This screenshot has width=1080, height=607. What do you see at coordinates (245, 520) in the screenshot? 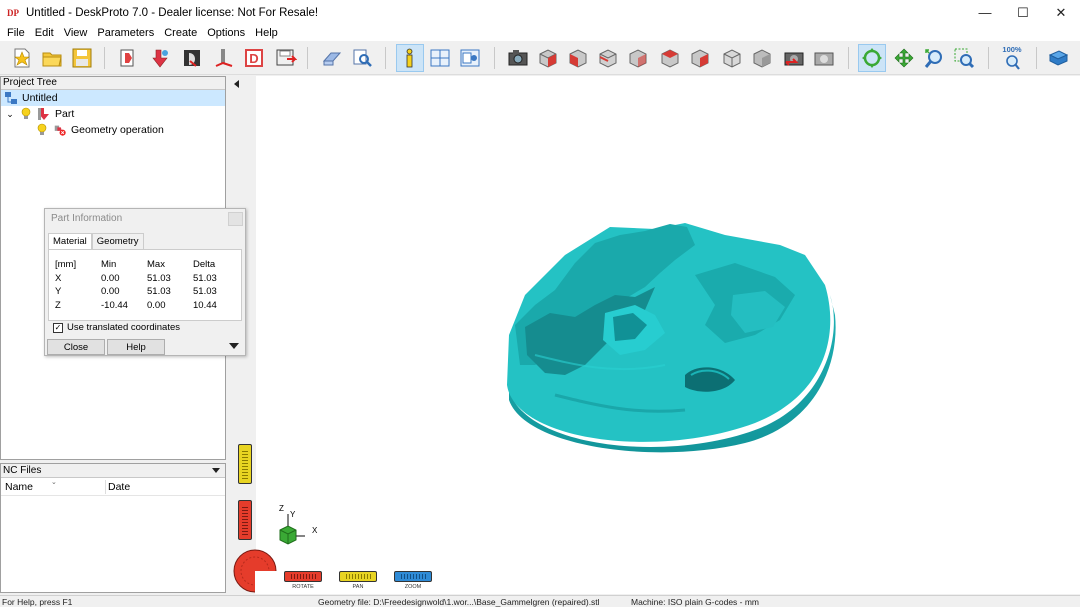
I see `vertical-rotate-slider` at bounding box center [245, 520].